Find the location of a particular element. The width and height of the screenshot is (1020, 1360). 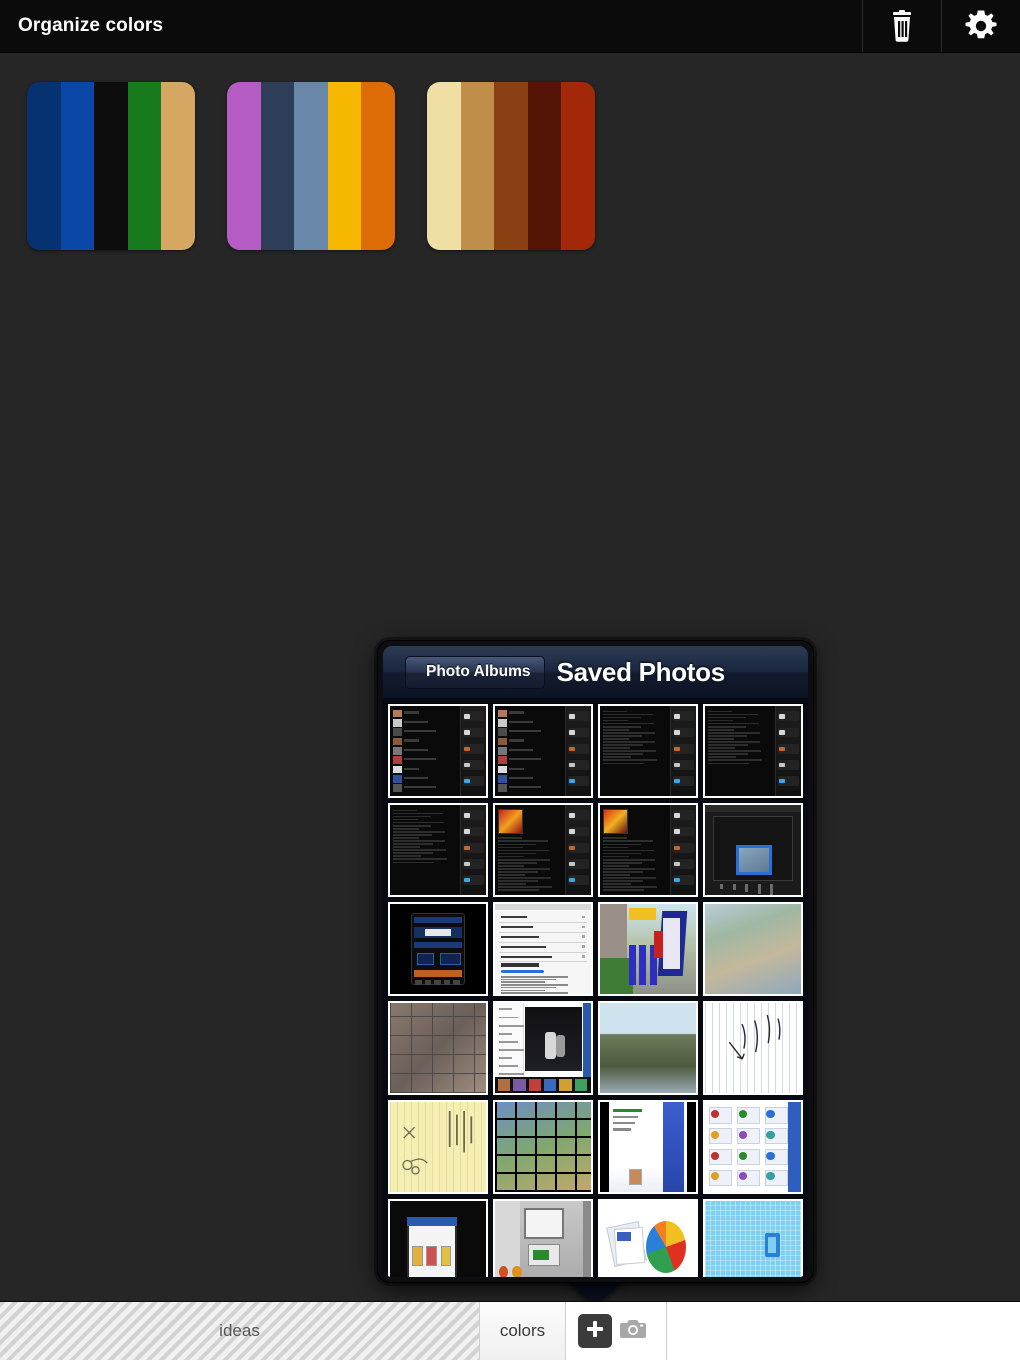

back-button-photo-albums: Photo Albums is located at coordinates (475, 672).